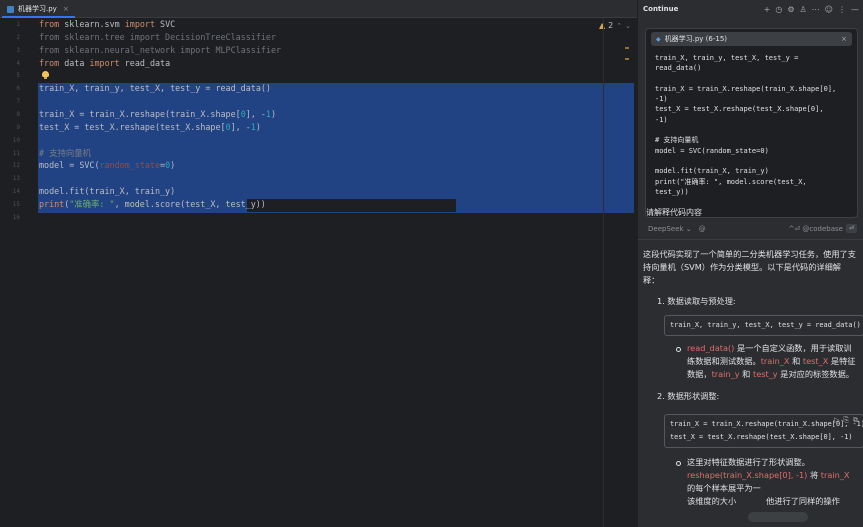 This screenshot has width=863, height=527. What do you see at coordinates (107, 165) in the screenshot?
I see `code-line: model = SVC(random_state=0)` at bounding box center [107, 165].